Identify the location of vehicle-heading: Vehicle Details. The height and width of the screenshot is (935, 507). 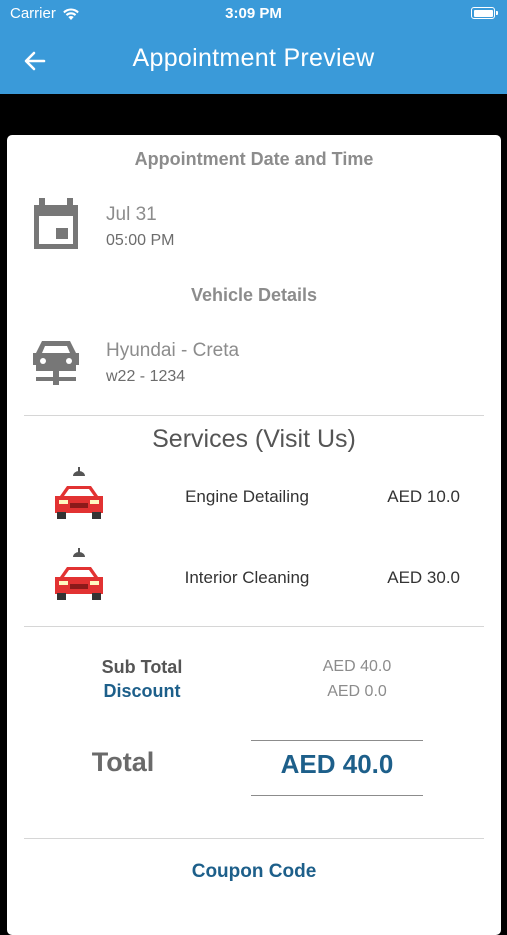
(254, 295).